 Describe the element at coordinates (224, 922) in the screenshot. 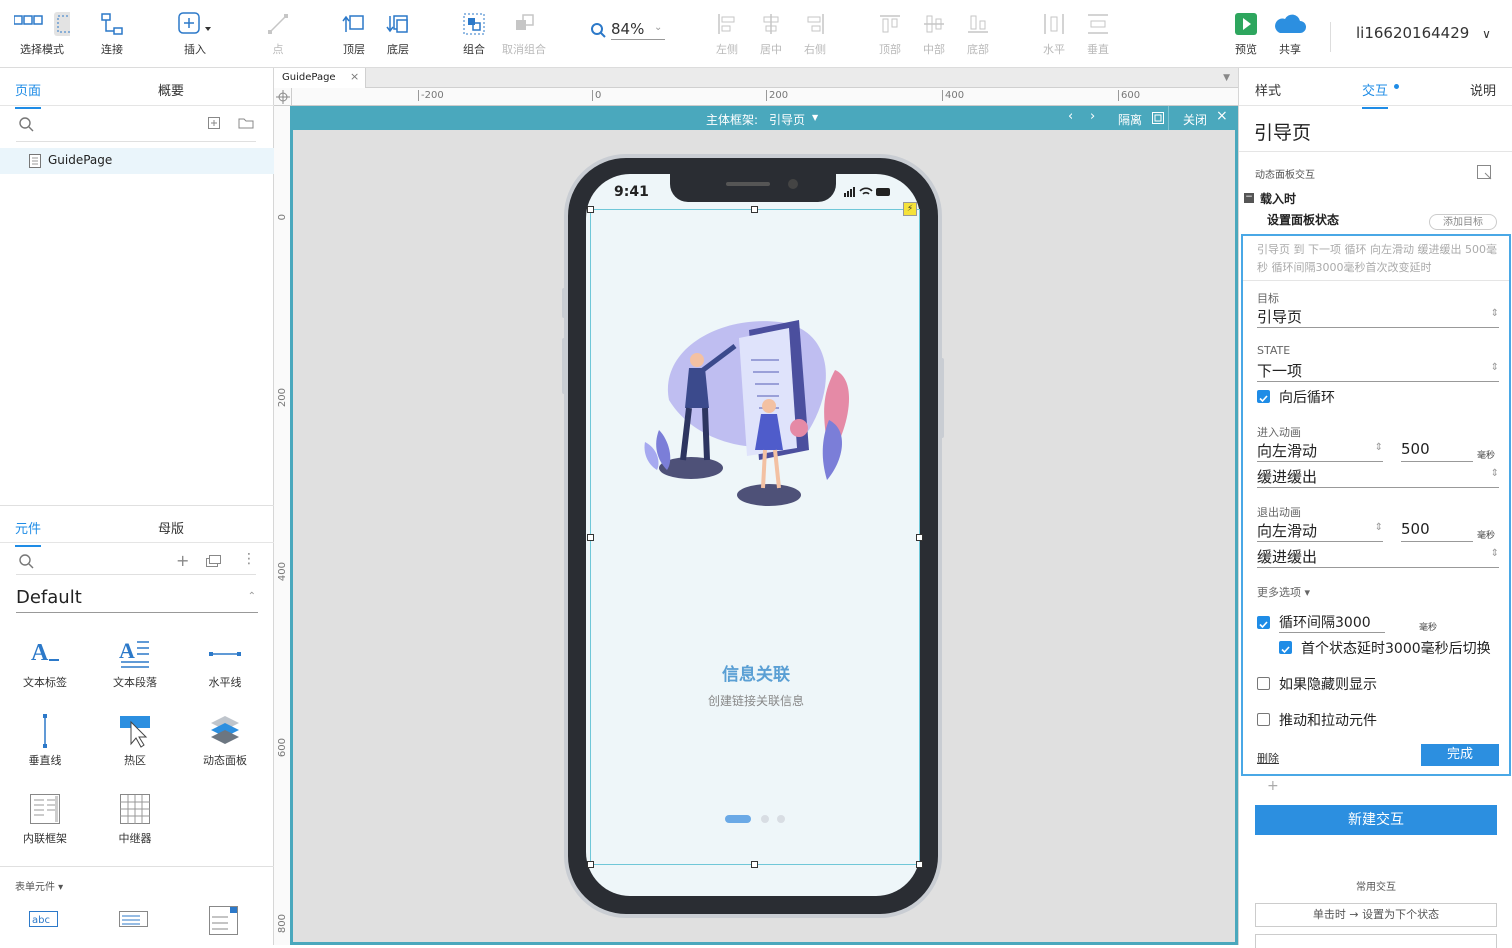

I see `droplist-widget-icon` at that location.